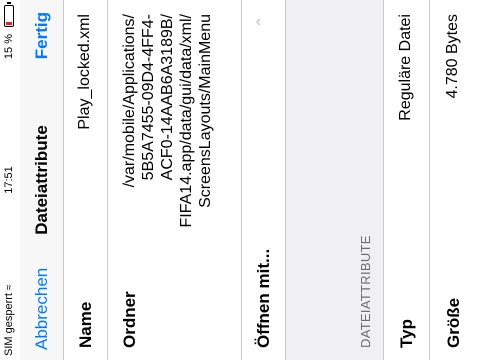  Describe the element at coordinates (85, 324) in the screenshot. I see `name-label: Name` at that location.